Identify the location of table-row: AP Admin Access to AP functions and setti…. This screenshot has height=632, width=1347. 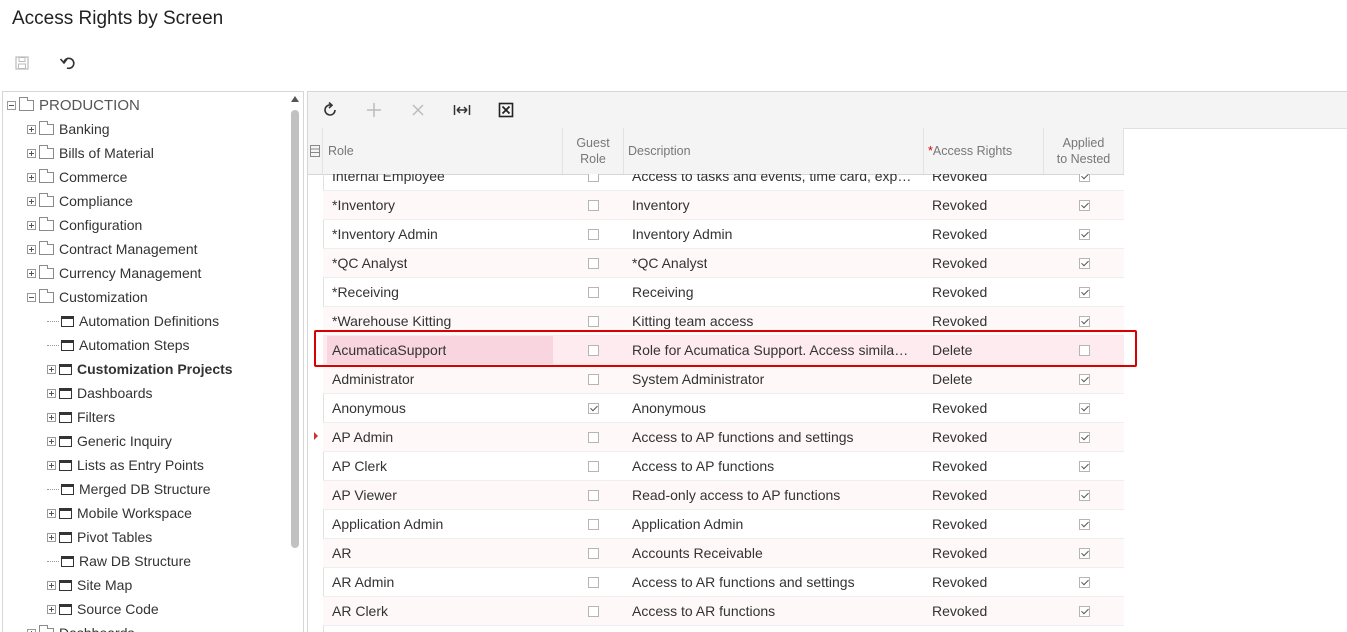
(723, 437).